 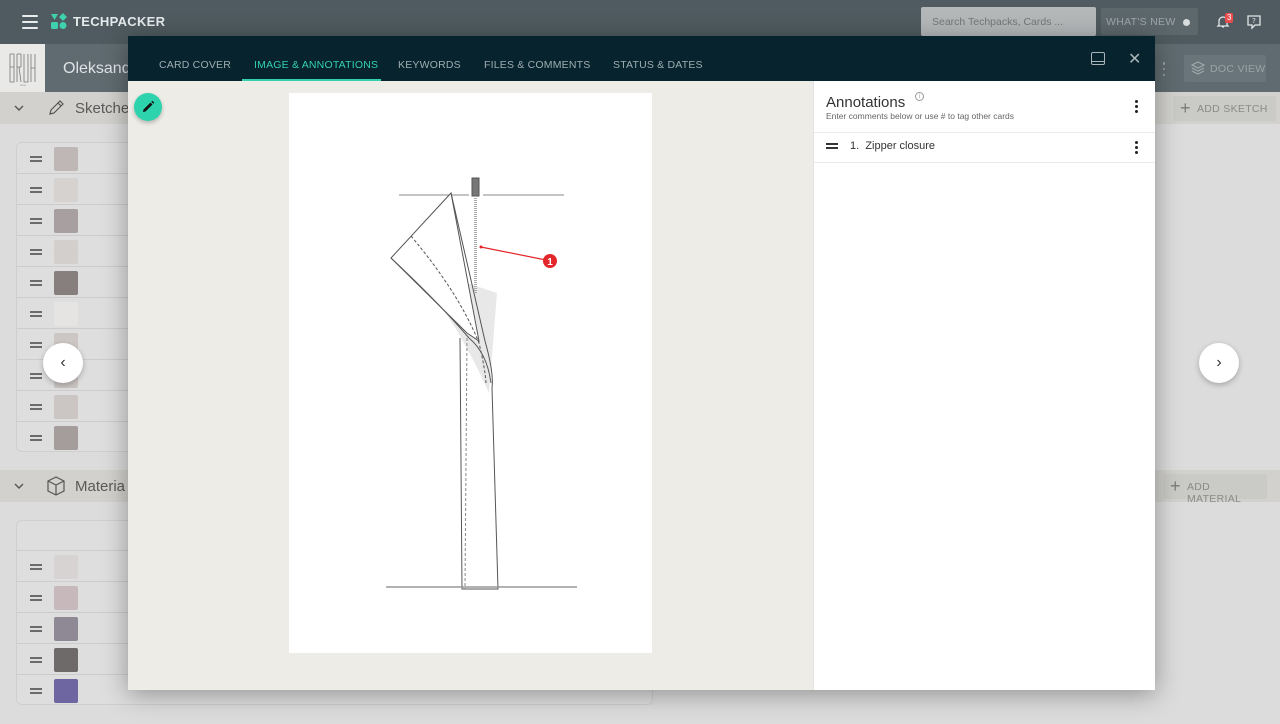 What do you see at coordinates (984, 147) in the screenshot?
I see `annotation-item: 1. Zipper closure` at bounding box center [984, 147].